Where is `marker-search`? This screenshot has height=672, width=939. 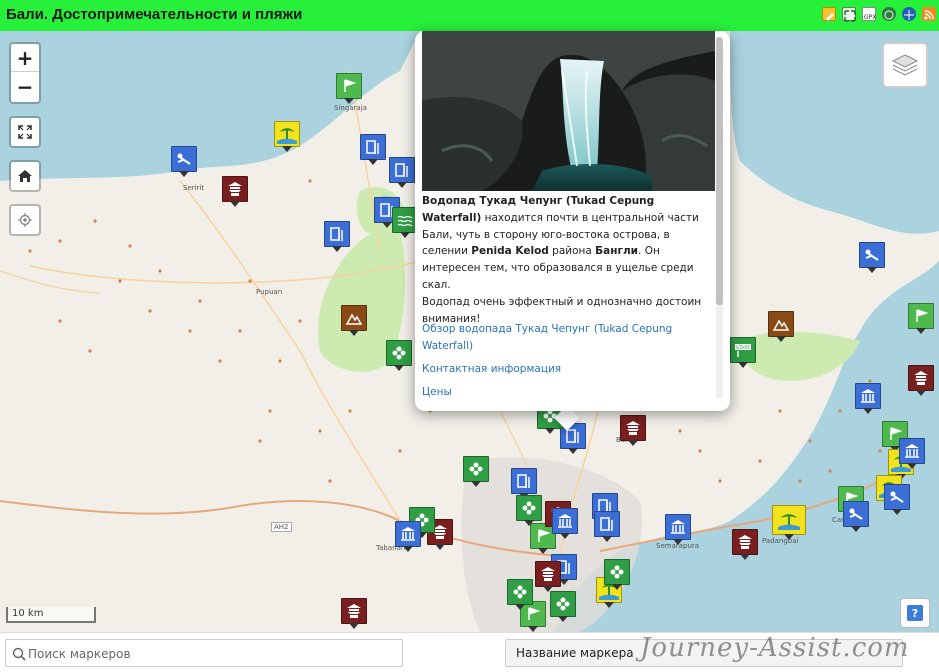
marker-search is located at coordinates (204, 653).